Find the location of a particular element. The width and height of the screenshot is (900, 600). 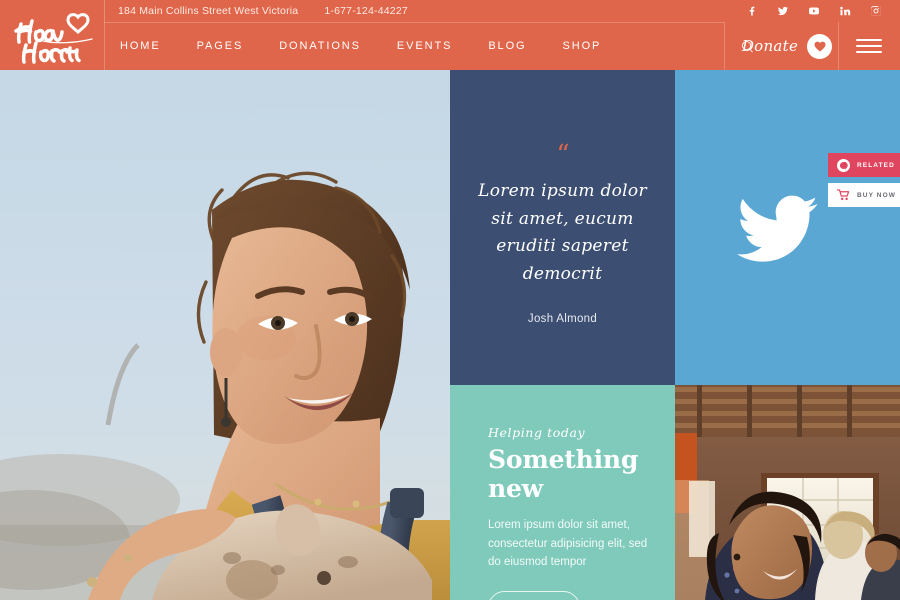

nav-item-events: EVENTS is located at coordinates (424, 46).